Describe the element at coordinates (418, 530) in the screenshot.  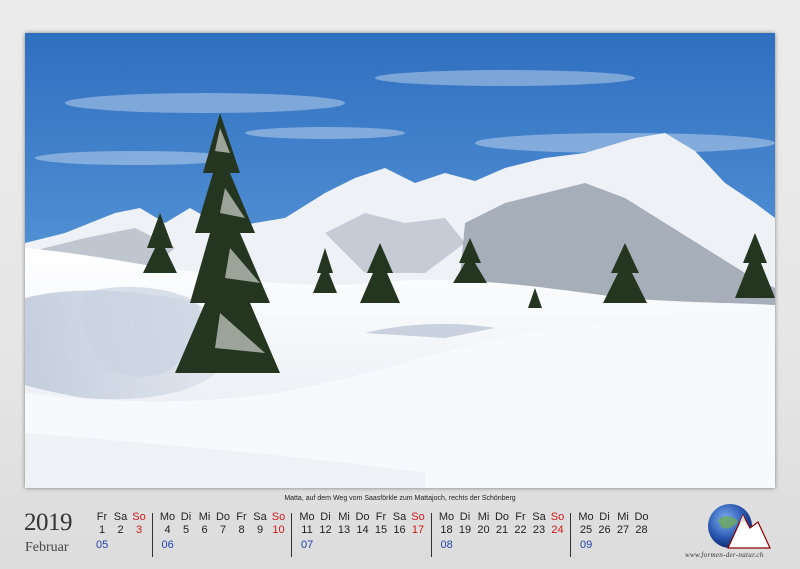
I see `day-number: 17` at that location.